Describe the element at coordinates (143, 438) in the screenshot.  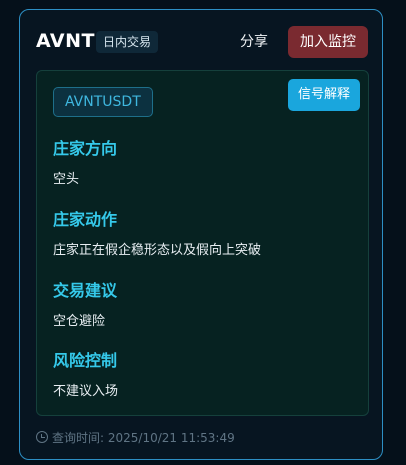
I see `query-time-text: 查询时间: 2025/10/21 11:53:49` at that location.